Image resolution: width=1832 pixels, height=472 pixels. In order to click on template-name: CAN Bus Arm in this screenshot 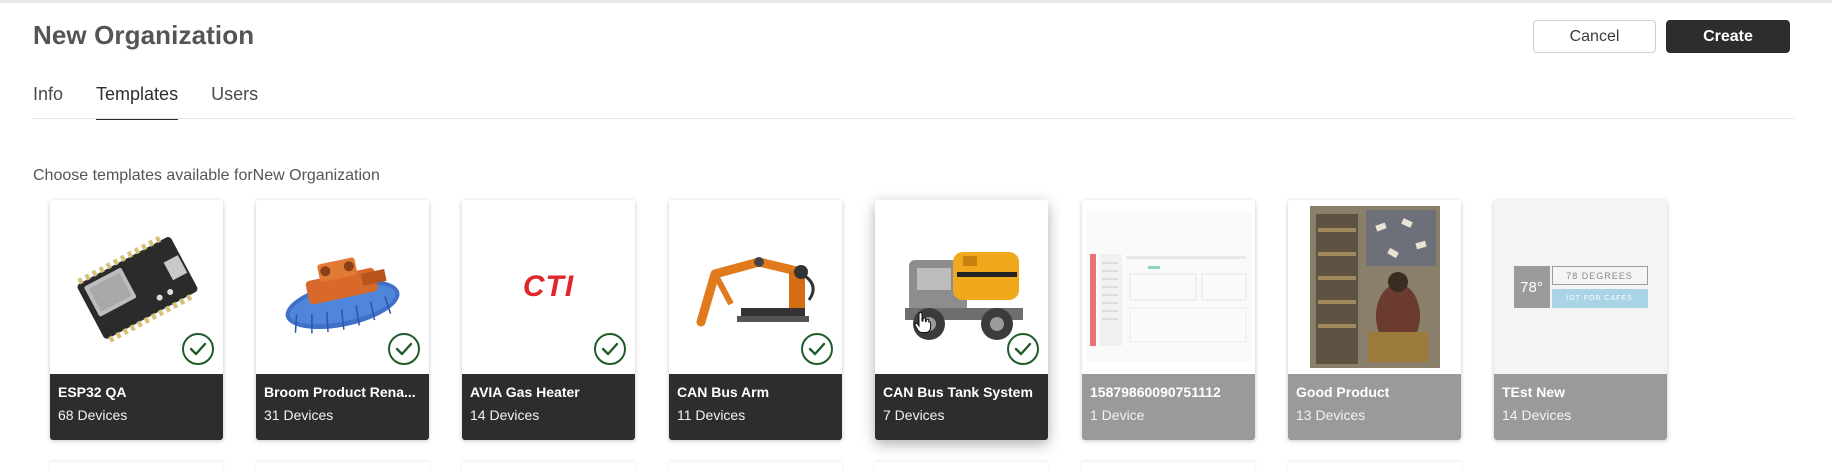, I will do `click(723, 392)`.